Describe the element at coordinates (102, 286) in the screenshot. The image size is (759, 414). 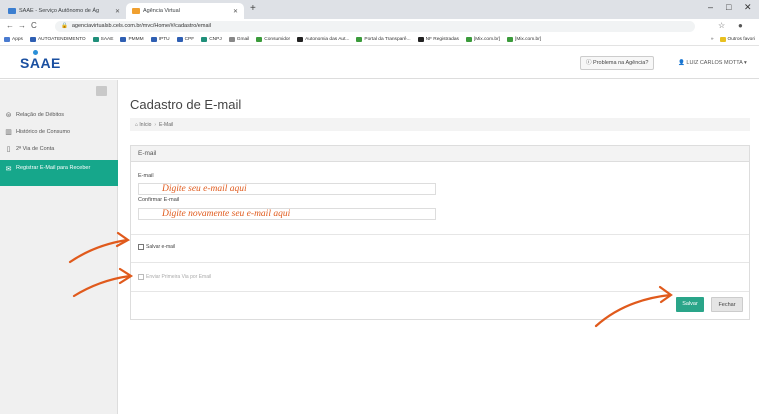
I see `annotation-arrow-first-copy` at that location.